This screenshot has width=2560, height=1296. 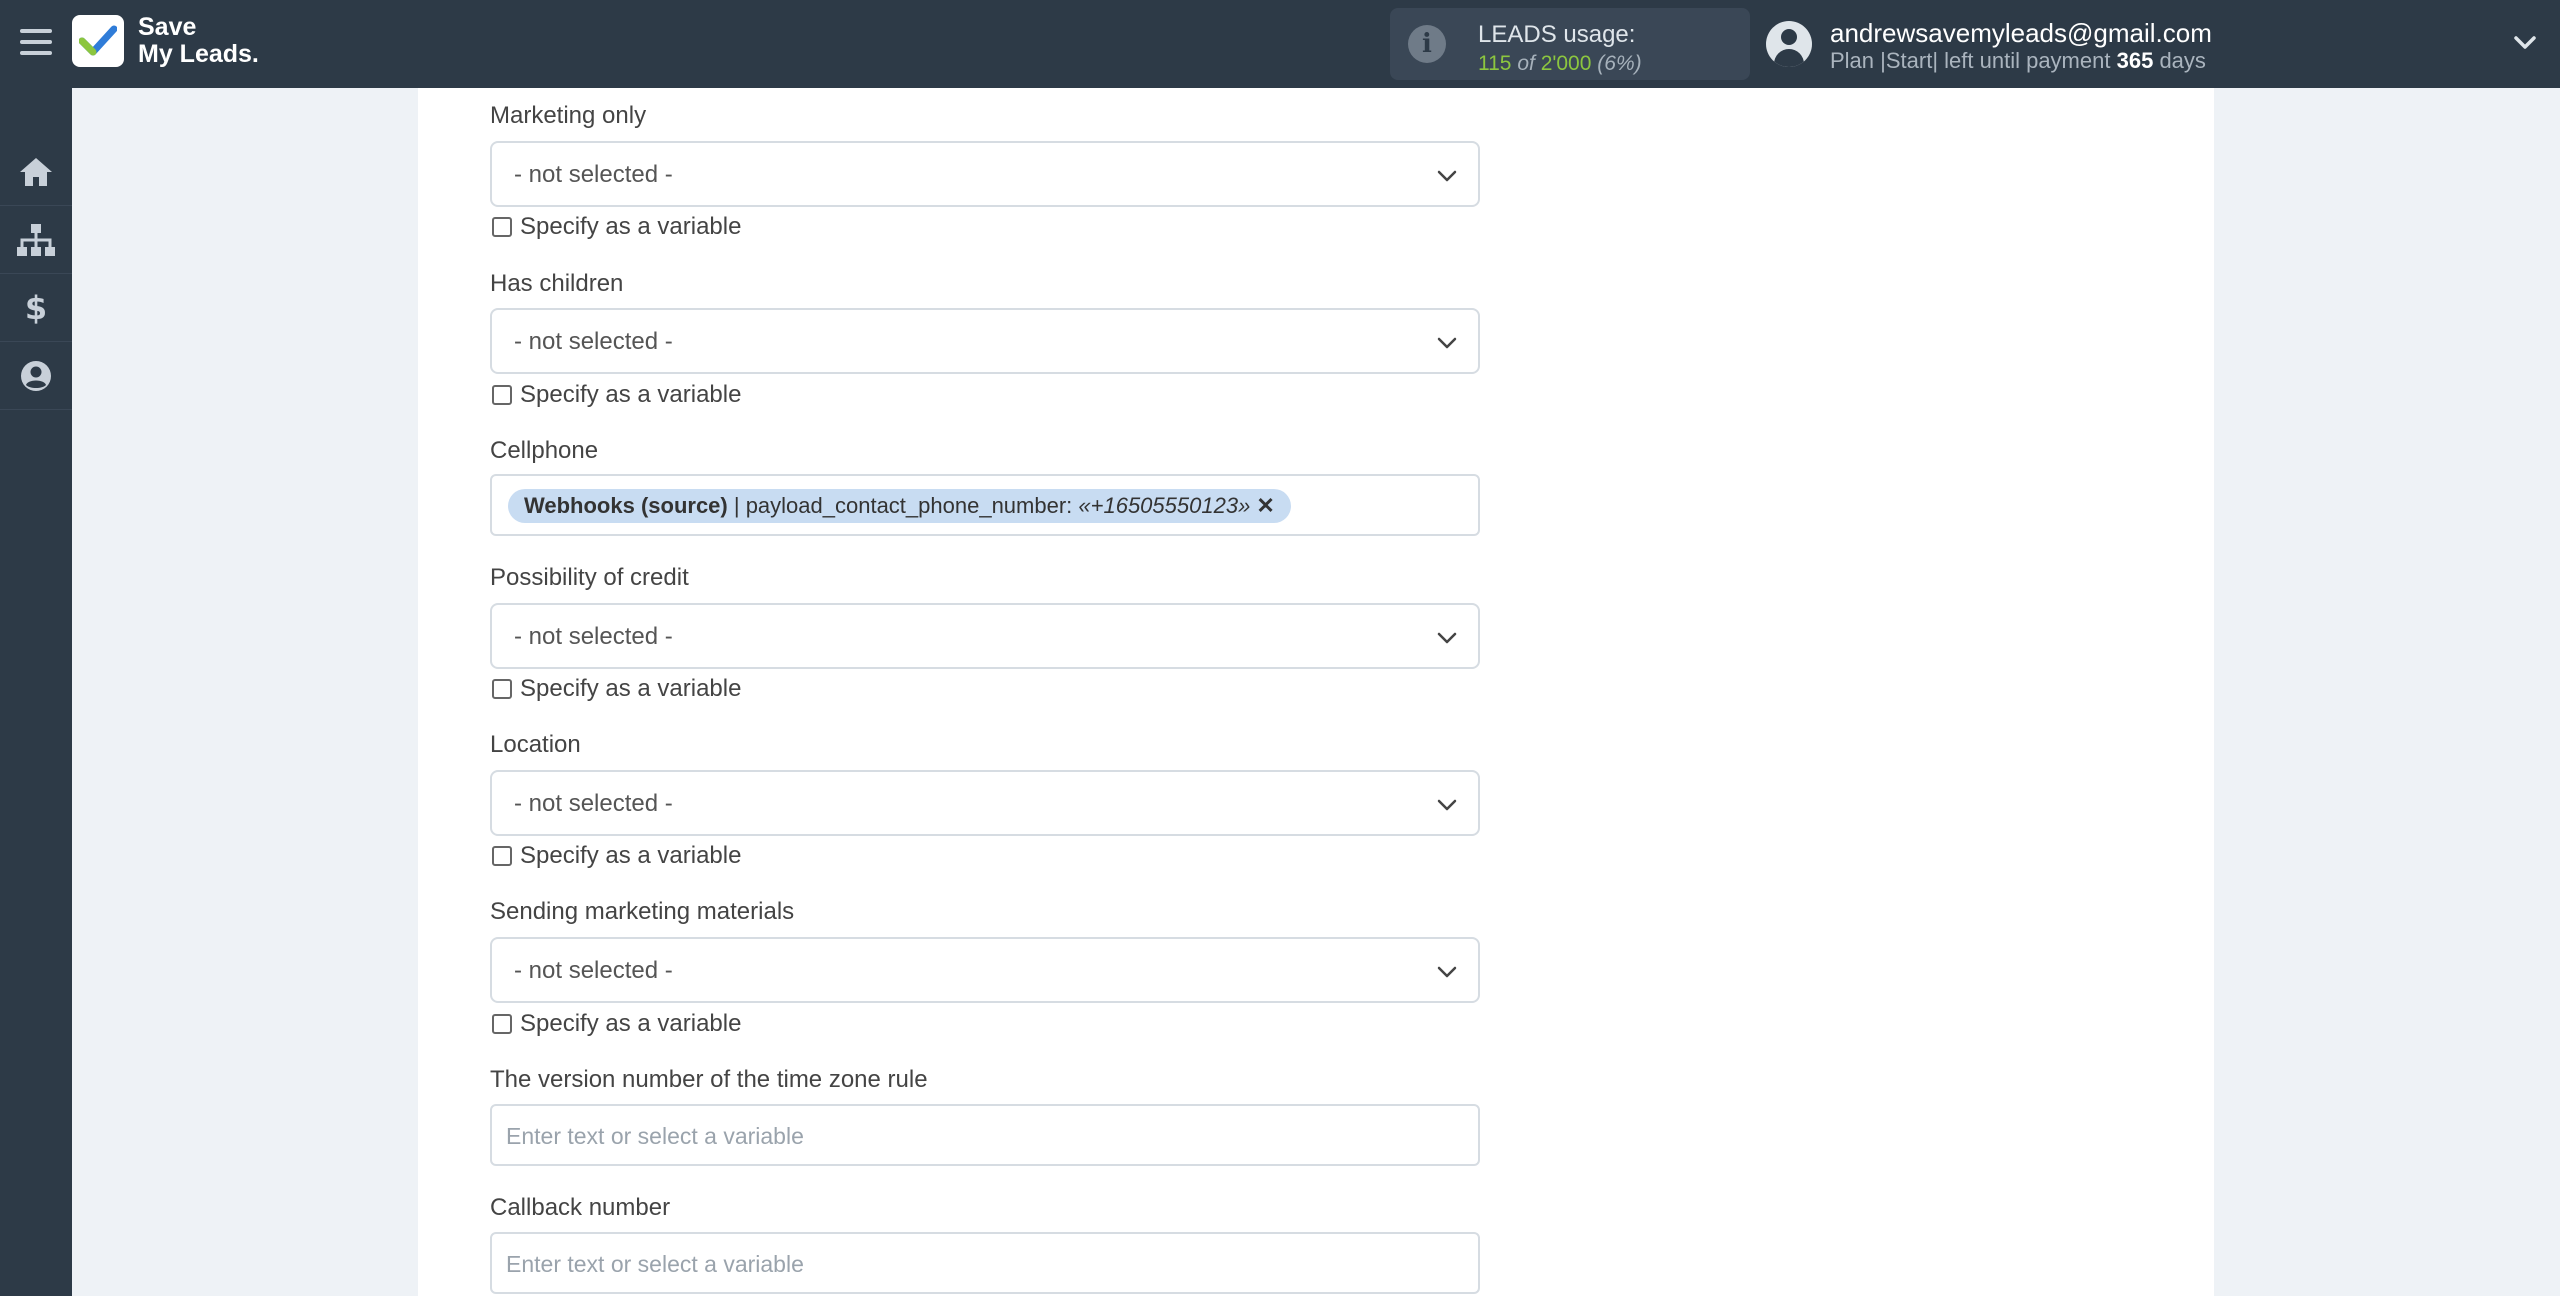 I want to click on callback-input: Enter text or select a variable, so click(x=985, y=1263).